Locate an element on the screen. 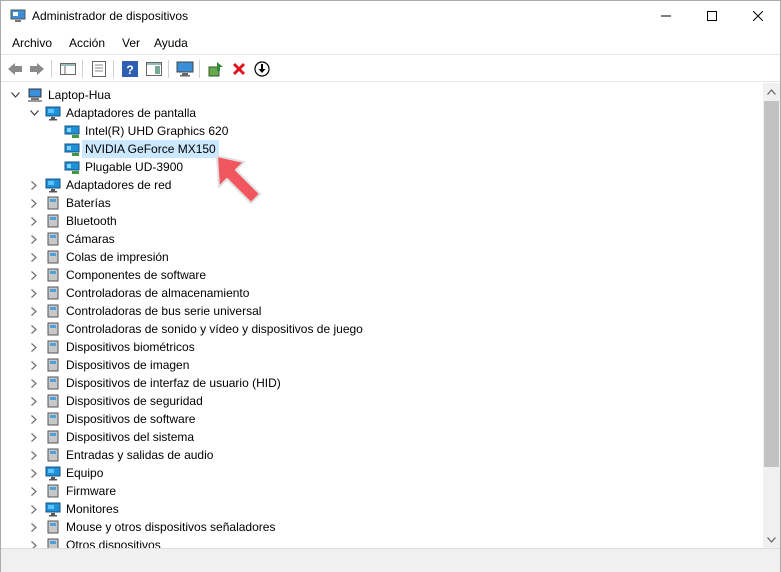  maximize-icon is located at coordinates (712, 16).